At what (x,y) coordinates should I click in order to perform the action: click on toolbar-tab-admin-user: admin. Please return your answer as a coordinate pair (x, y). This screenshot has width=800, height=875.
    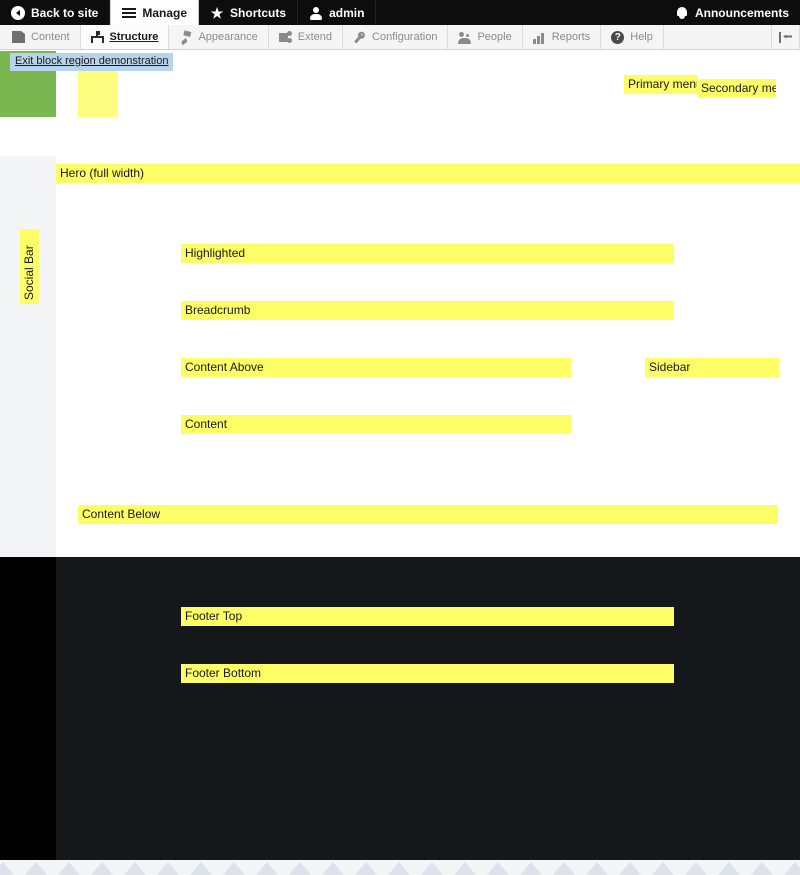
    Looking at the image, I should click on (337, 12).